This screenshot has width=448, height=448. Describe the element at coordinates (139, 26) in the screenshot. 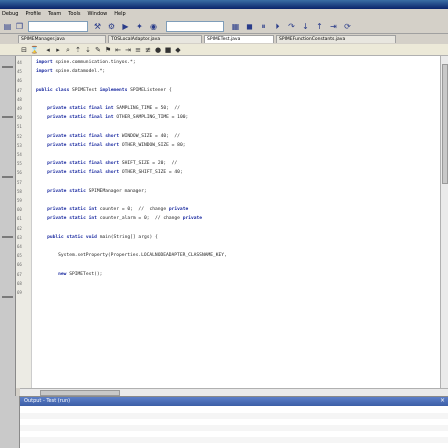

I see `debug-icon: ✦` at that location.